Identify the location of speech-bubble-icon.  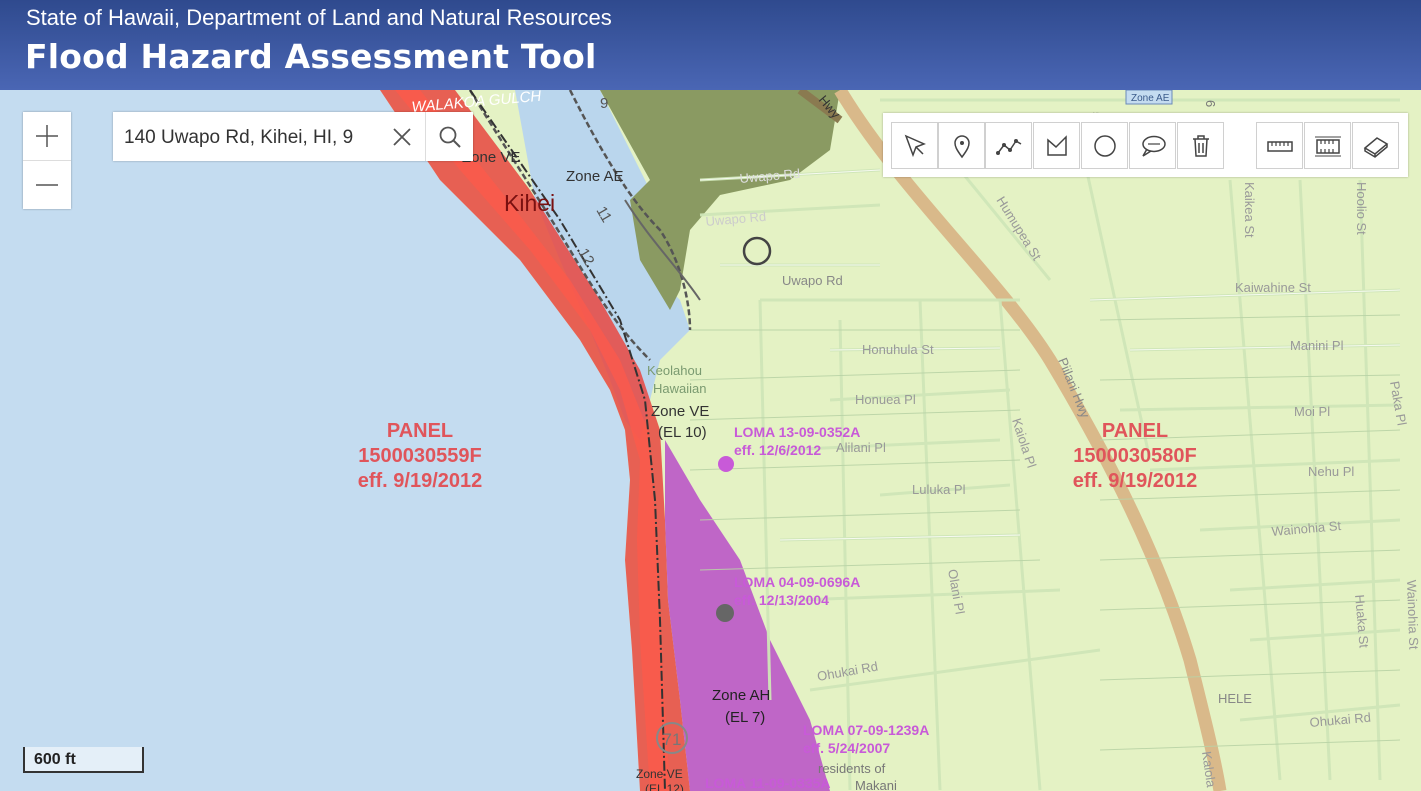
(1153, 146).